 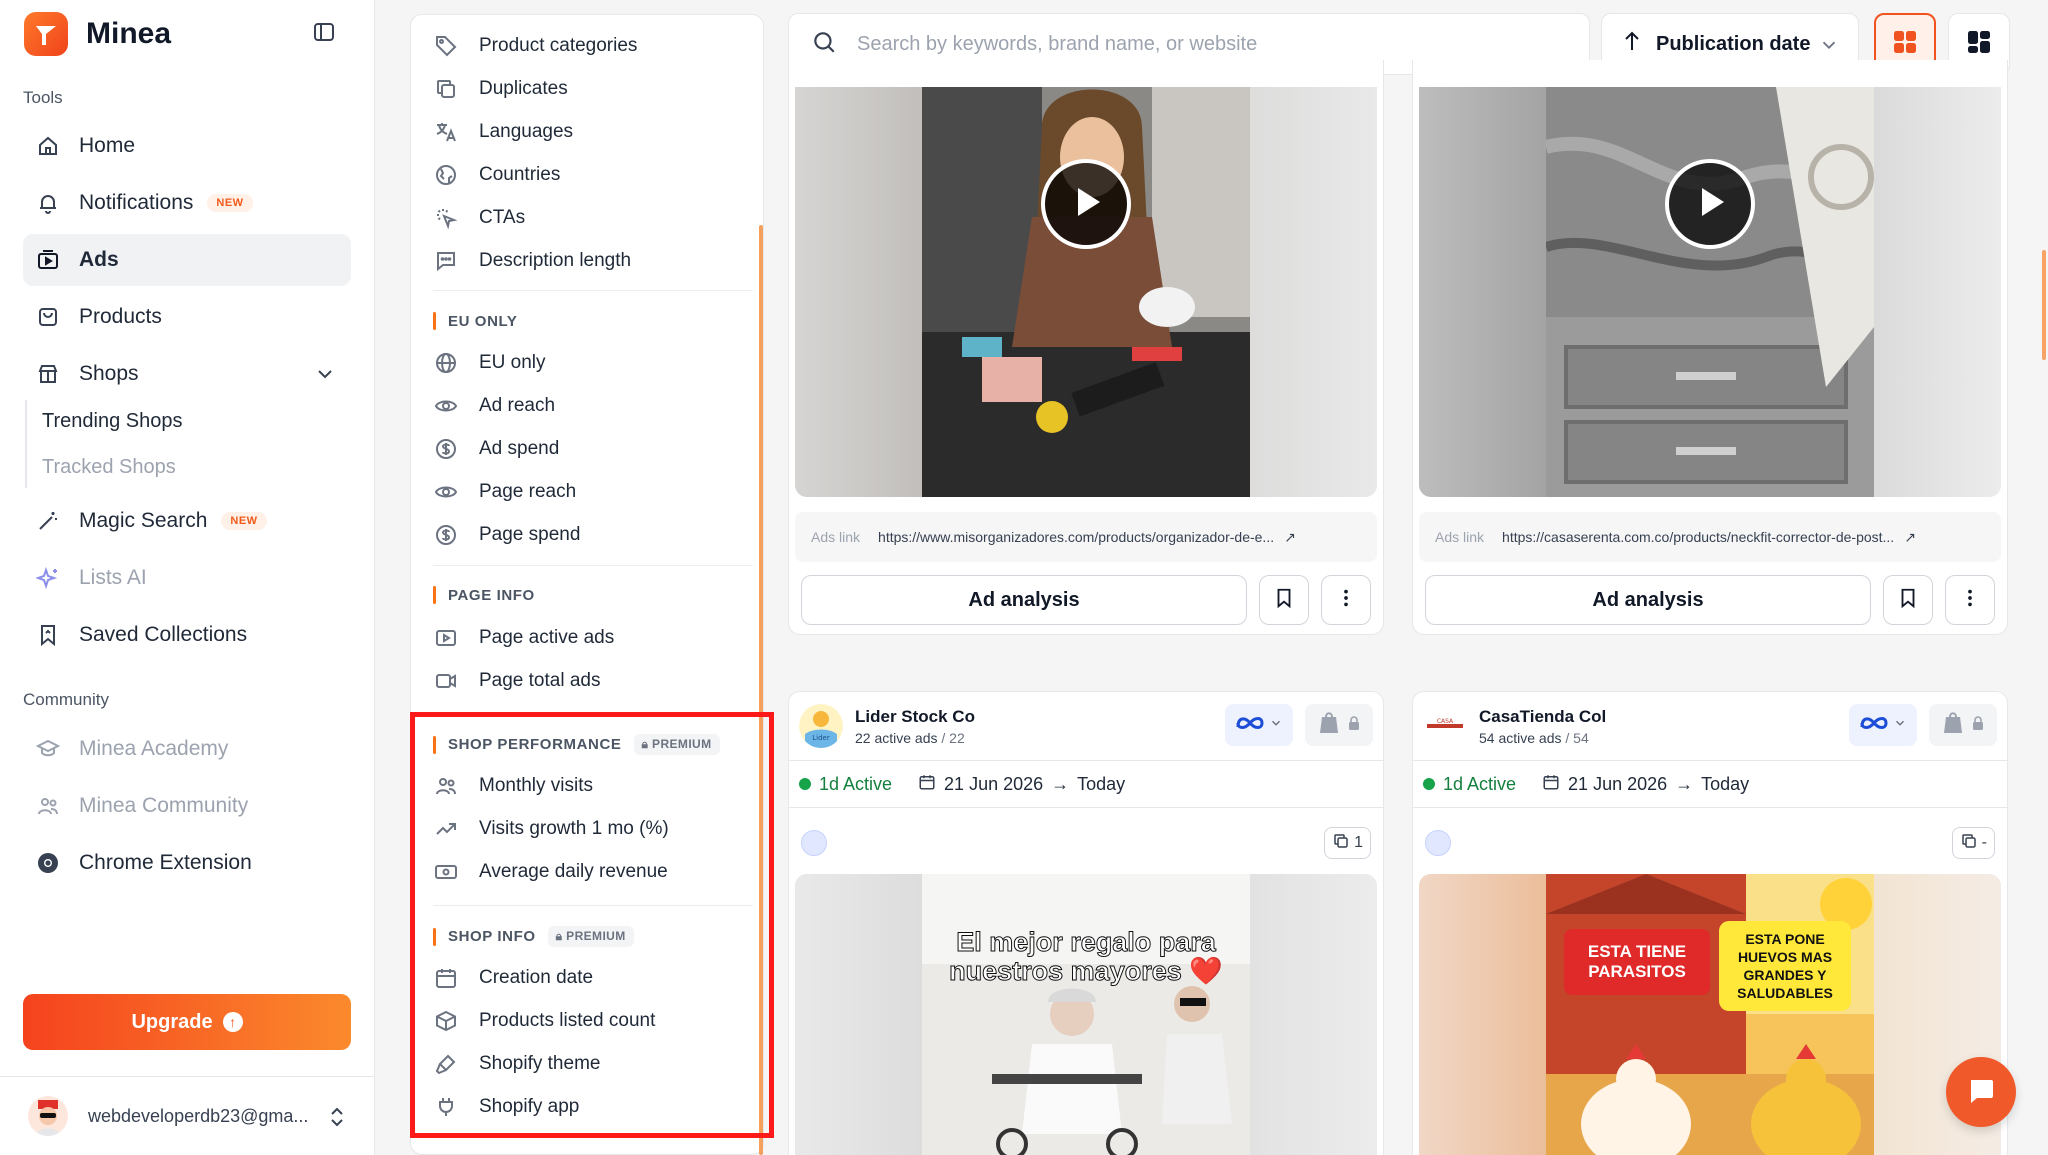 I want to click on nav-home: Home, so click(x=187, y=146).